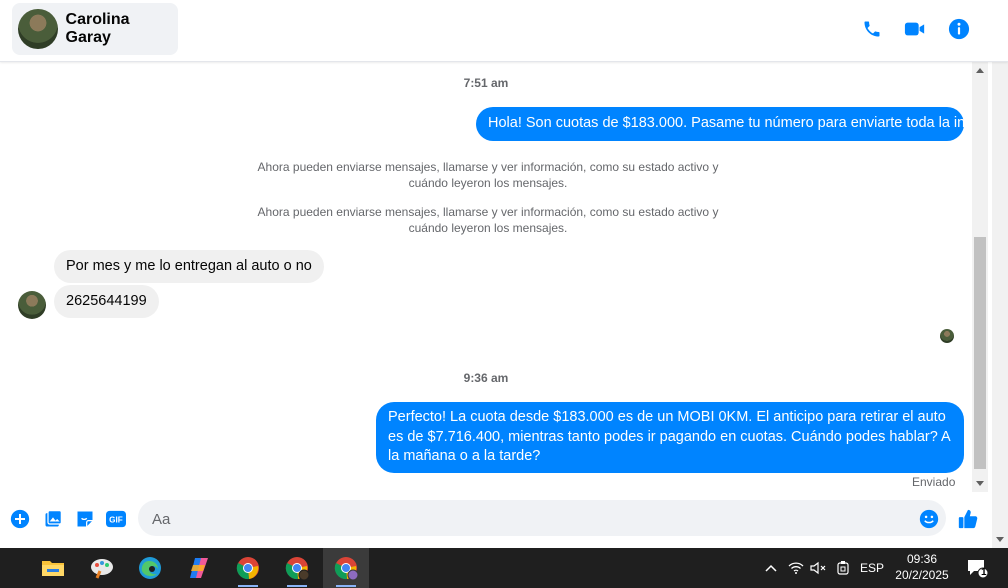  I want to click on scroll-thumb, so click(980, 353).